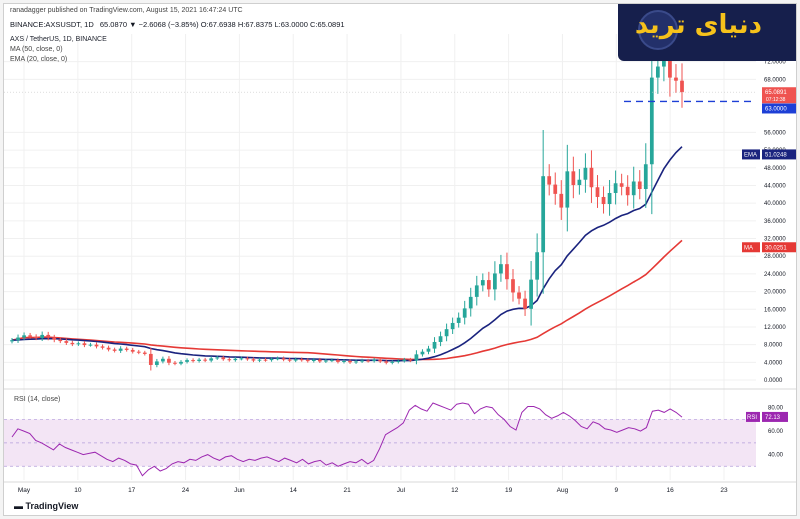 Image resolution: width=800 pixels, height=519 pixels. Describe the element at coordinates (773, 381) in the screenshot. I see `y-tick-label: 0.0000` at that location.